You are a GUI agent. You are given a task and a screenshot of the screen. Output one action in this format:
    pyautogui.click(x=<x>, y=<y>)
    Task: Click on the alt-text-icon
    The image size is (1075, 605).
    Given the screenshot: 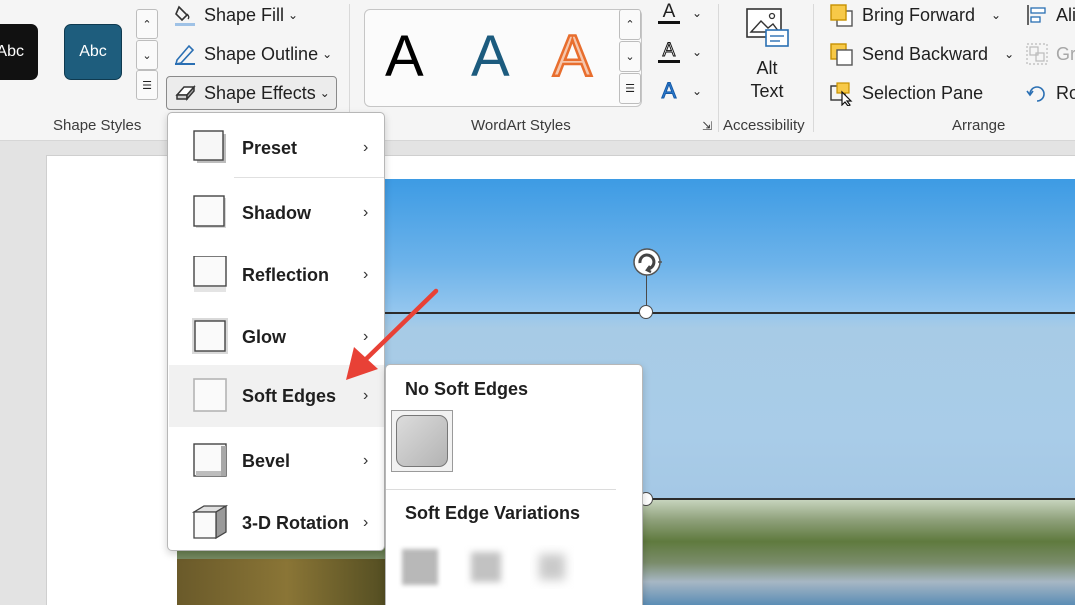 What is the action you would take?
    pyautogui.click(x=767, y=27)
    